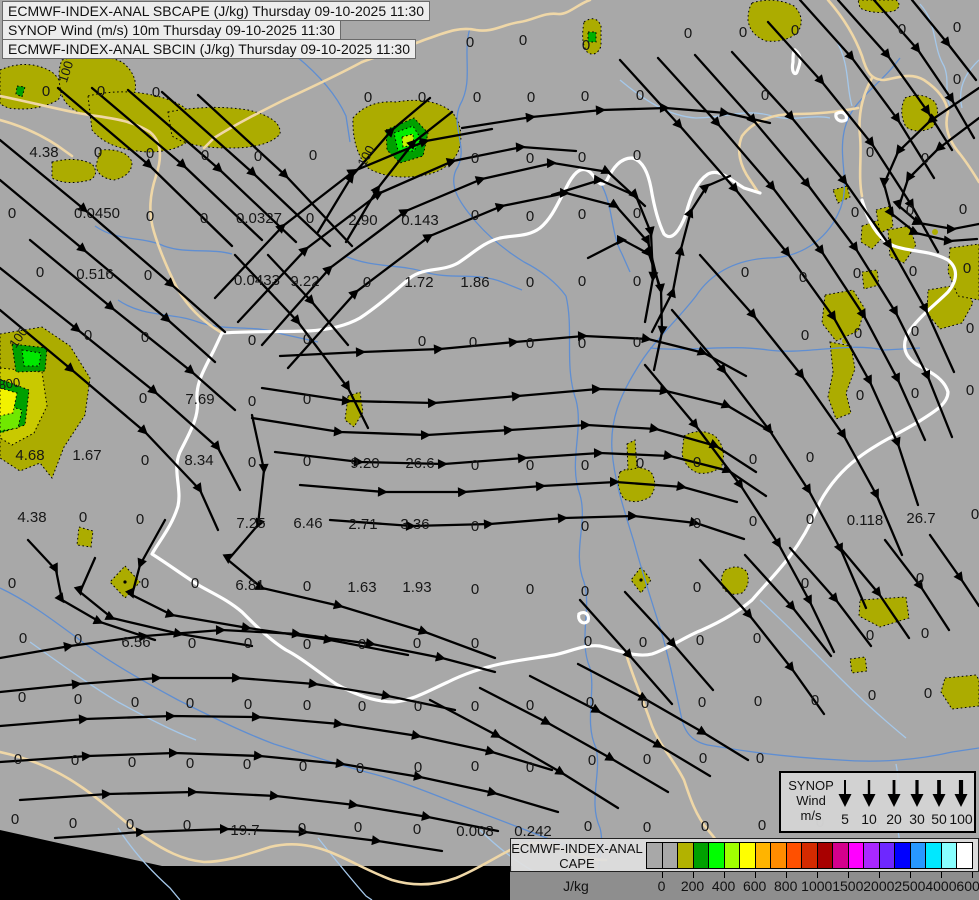  I want to click on synop-legend-title: SYNOP Wind m/s, so click(811, 800).